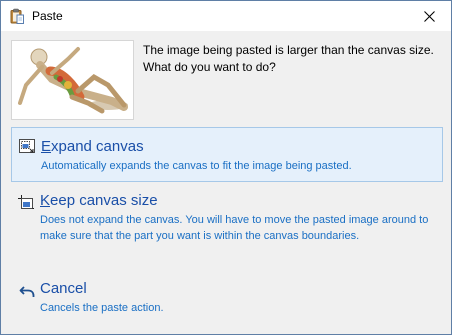  I want to click on close-icon, so click(429, 16).